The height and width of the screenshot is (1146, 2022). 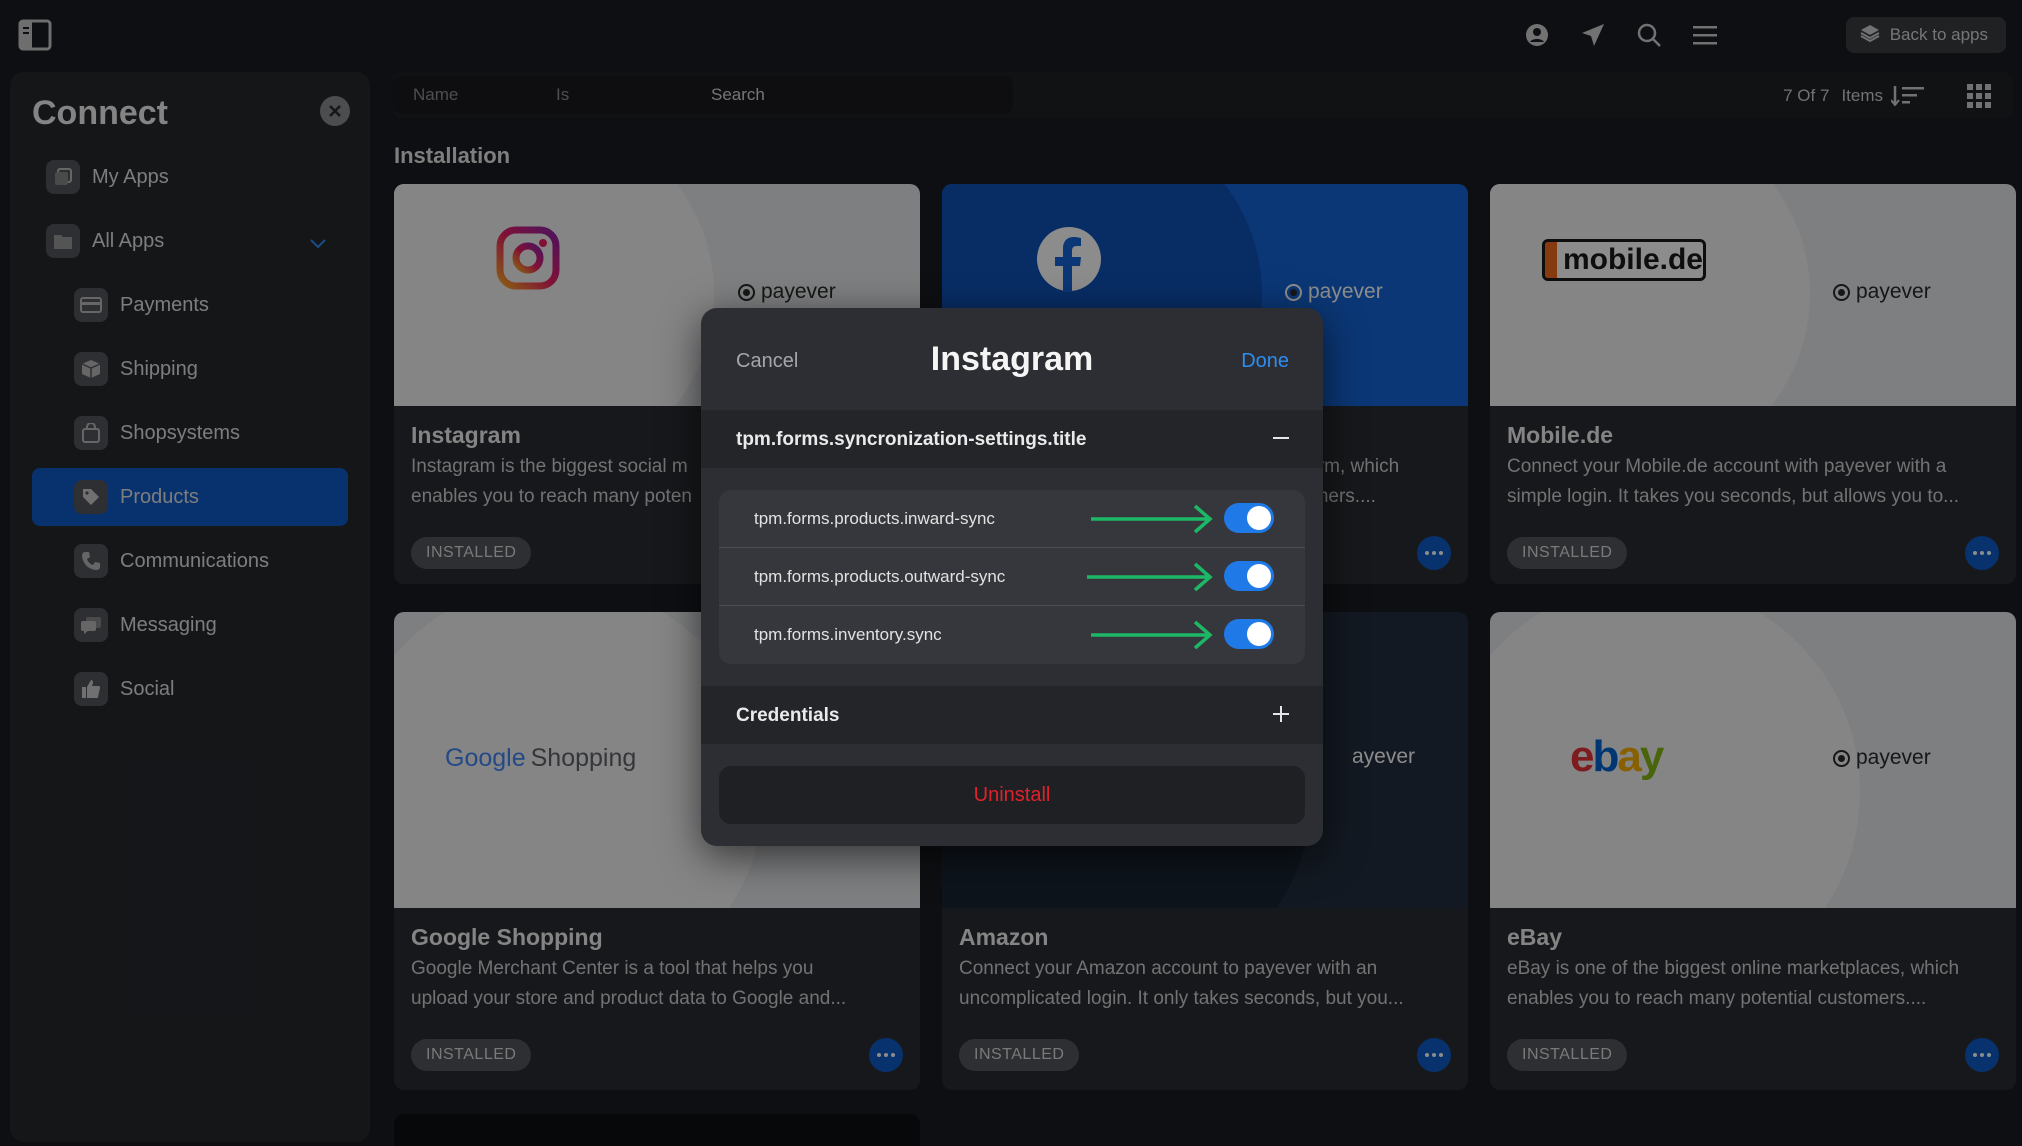 What do you see at coordinates (1249, 518) in the screenshot?
I see `inward-sync-toggle` at bounding box center [1249, 518].